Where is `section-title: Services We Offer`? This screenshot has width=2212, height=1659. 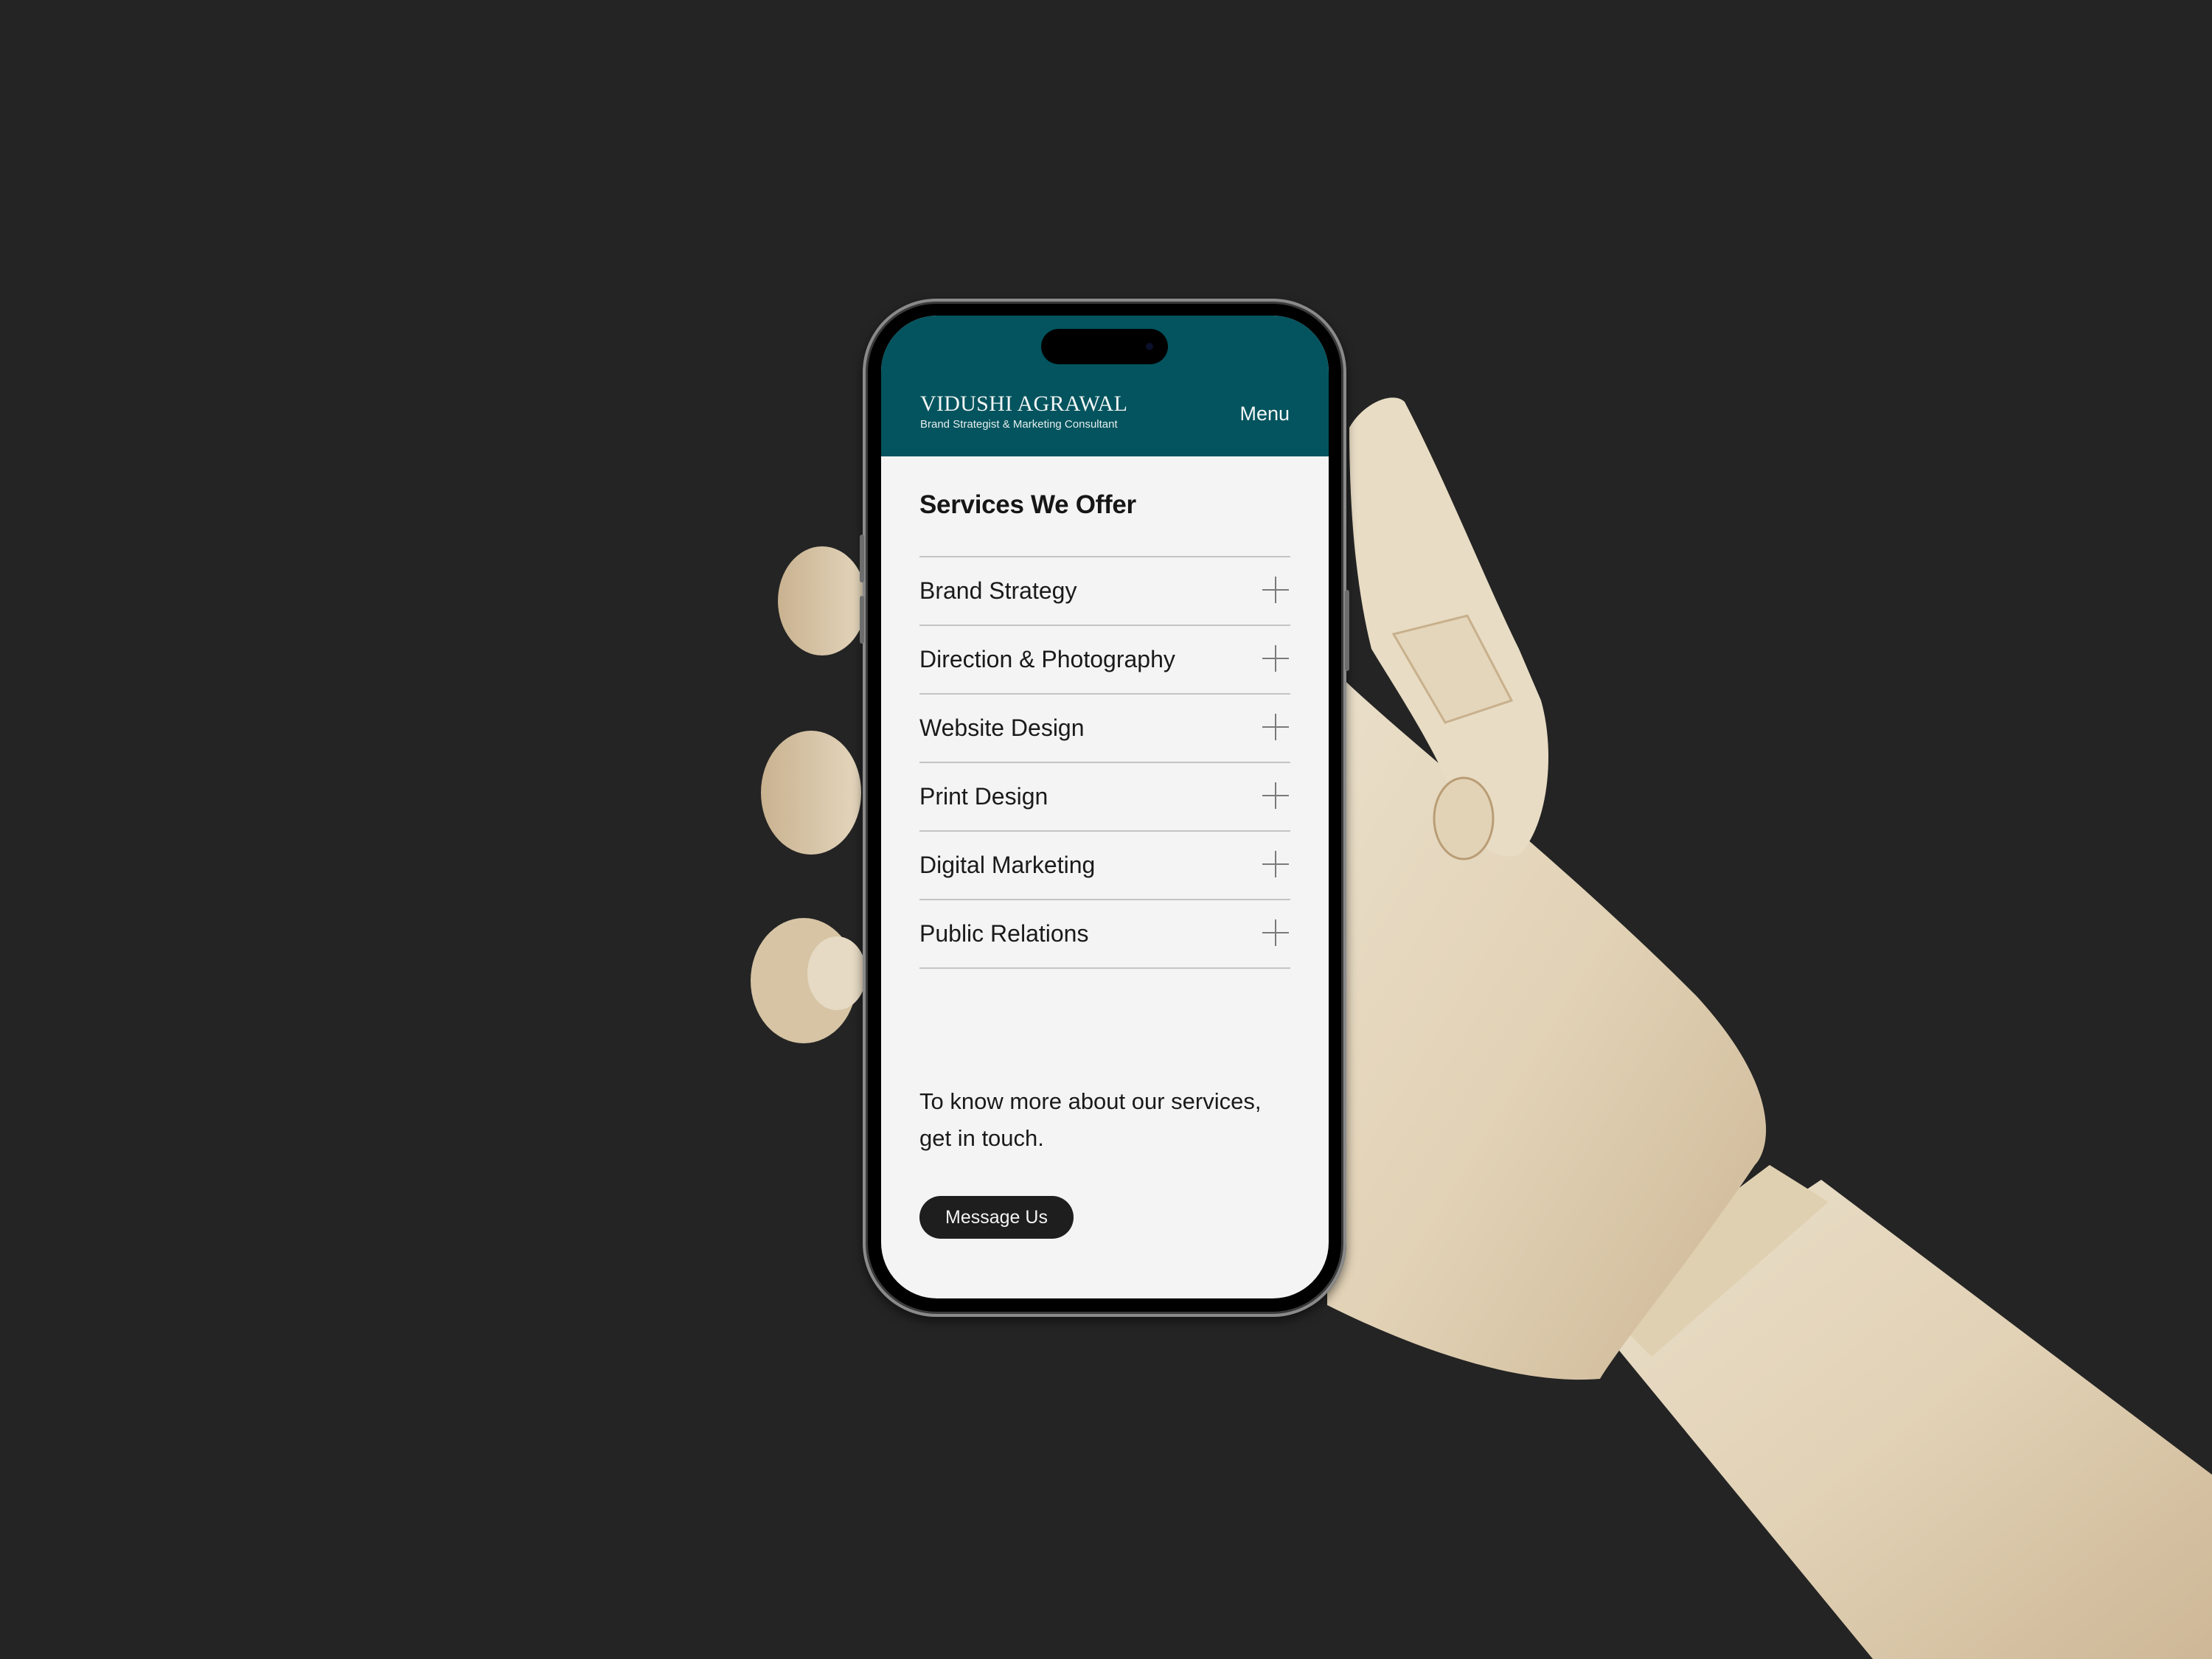
section-title: Services We Offer is located at coordinates (1027, 504).